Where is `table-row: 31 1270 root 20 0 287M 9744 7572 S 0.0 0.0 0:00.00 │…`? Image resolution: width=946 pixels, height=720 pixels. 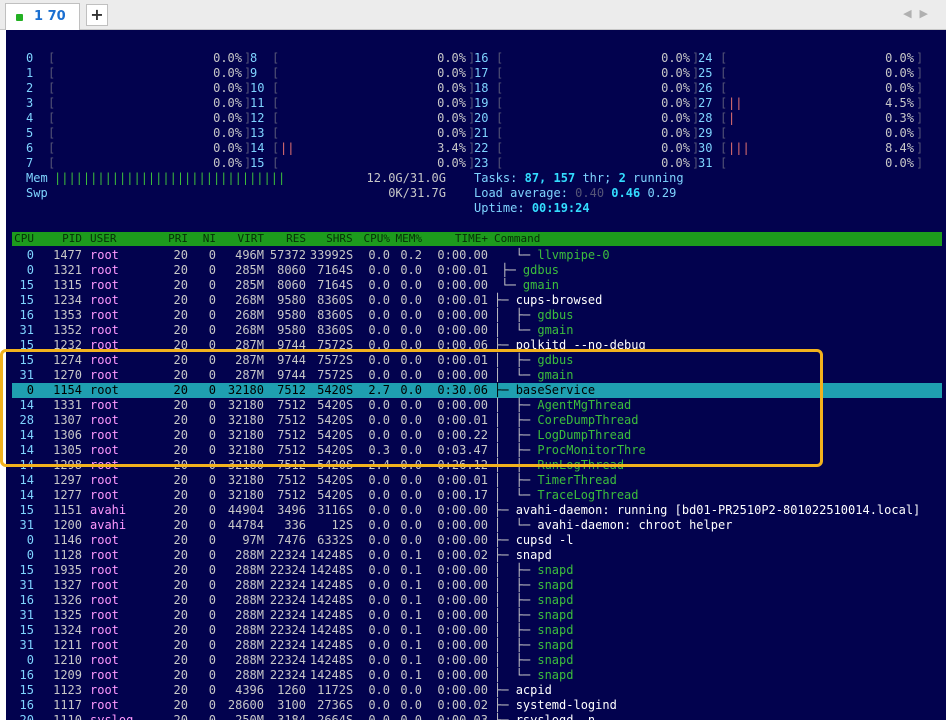
table-row: 31 1270 root 20 0 287M 9744 7572 S 0.0 0.0 0:00.00 │… is located at coordinates (477, 375).